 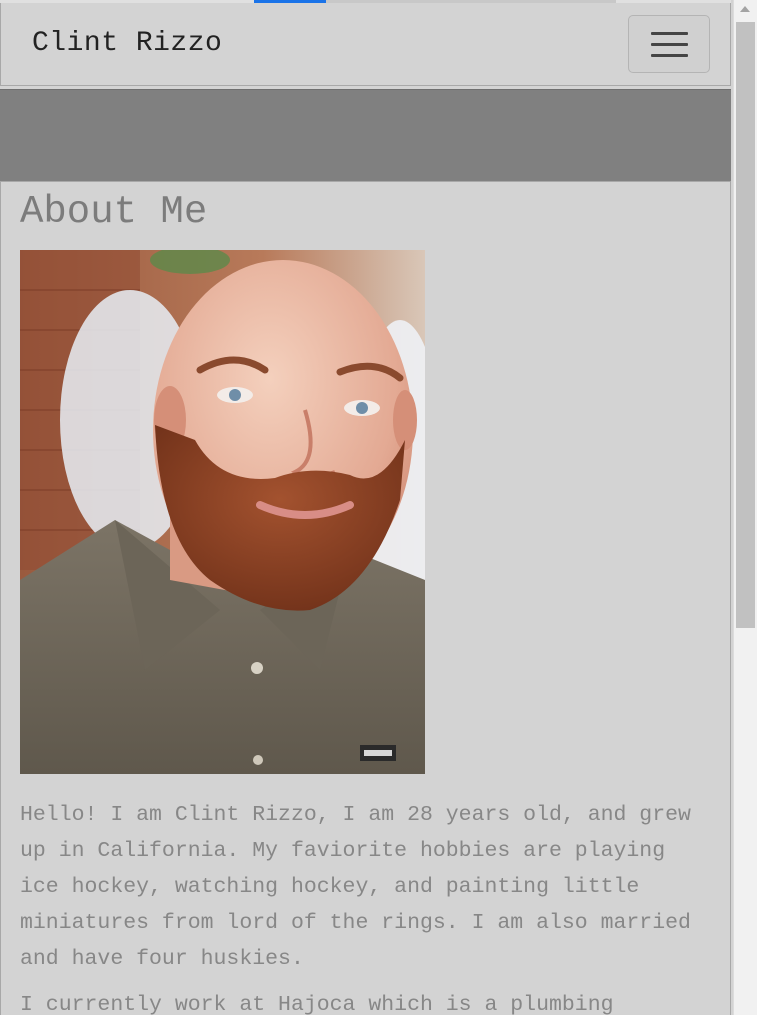 I want to click on scrollbar-thumb, so click(x=745, y=325).